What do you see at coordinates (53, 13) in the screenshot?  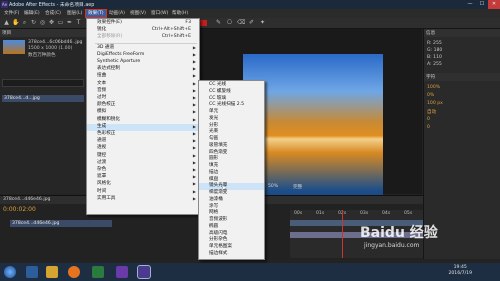 I see `menu-composition: 合成(C)` at bounding box center [53, 13].